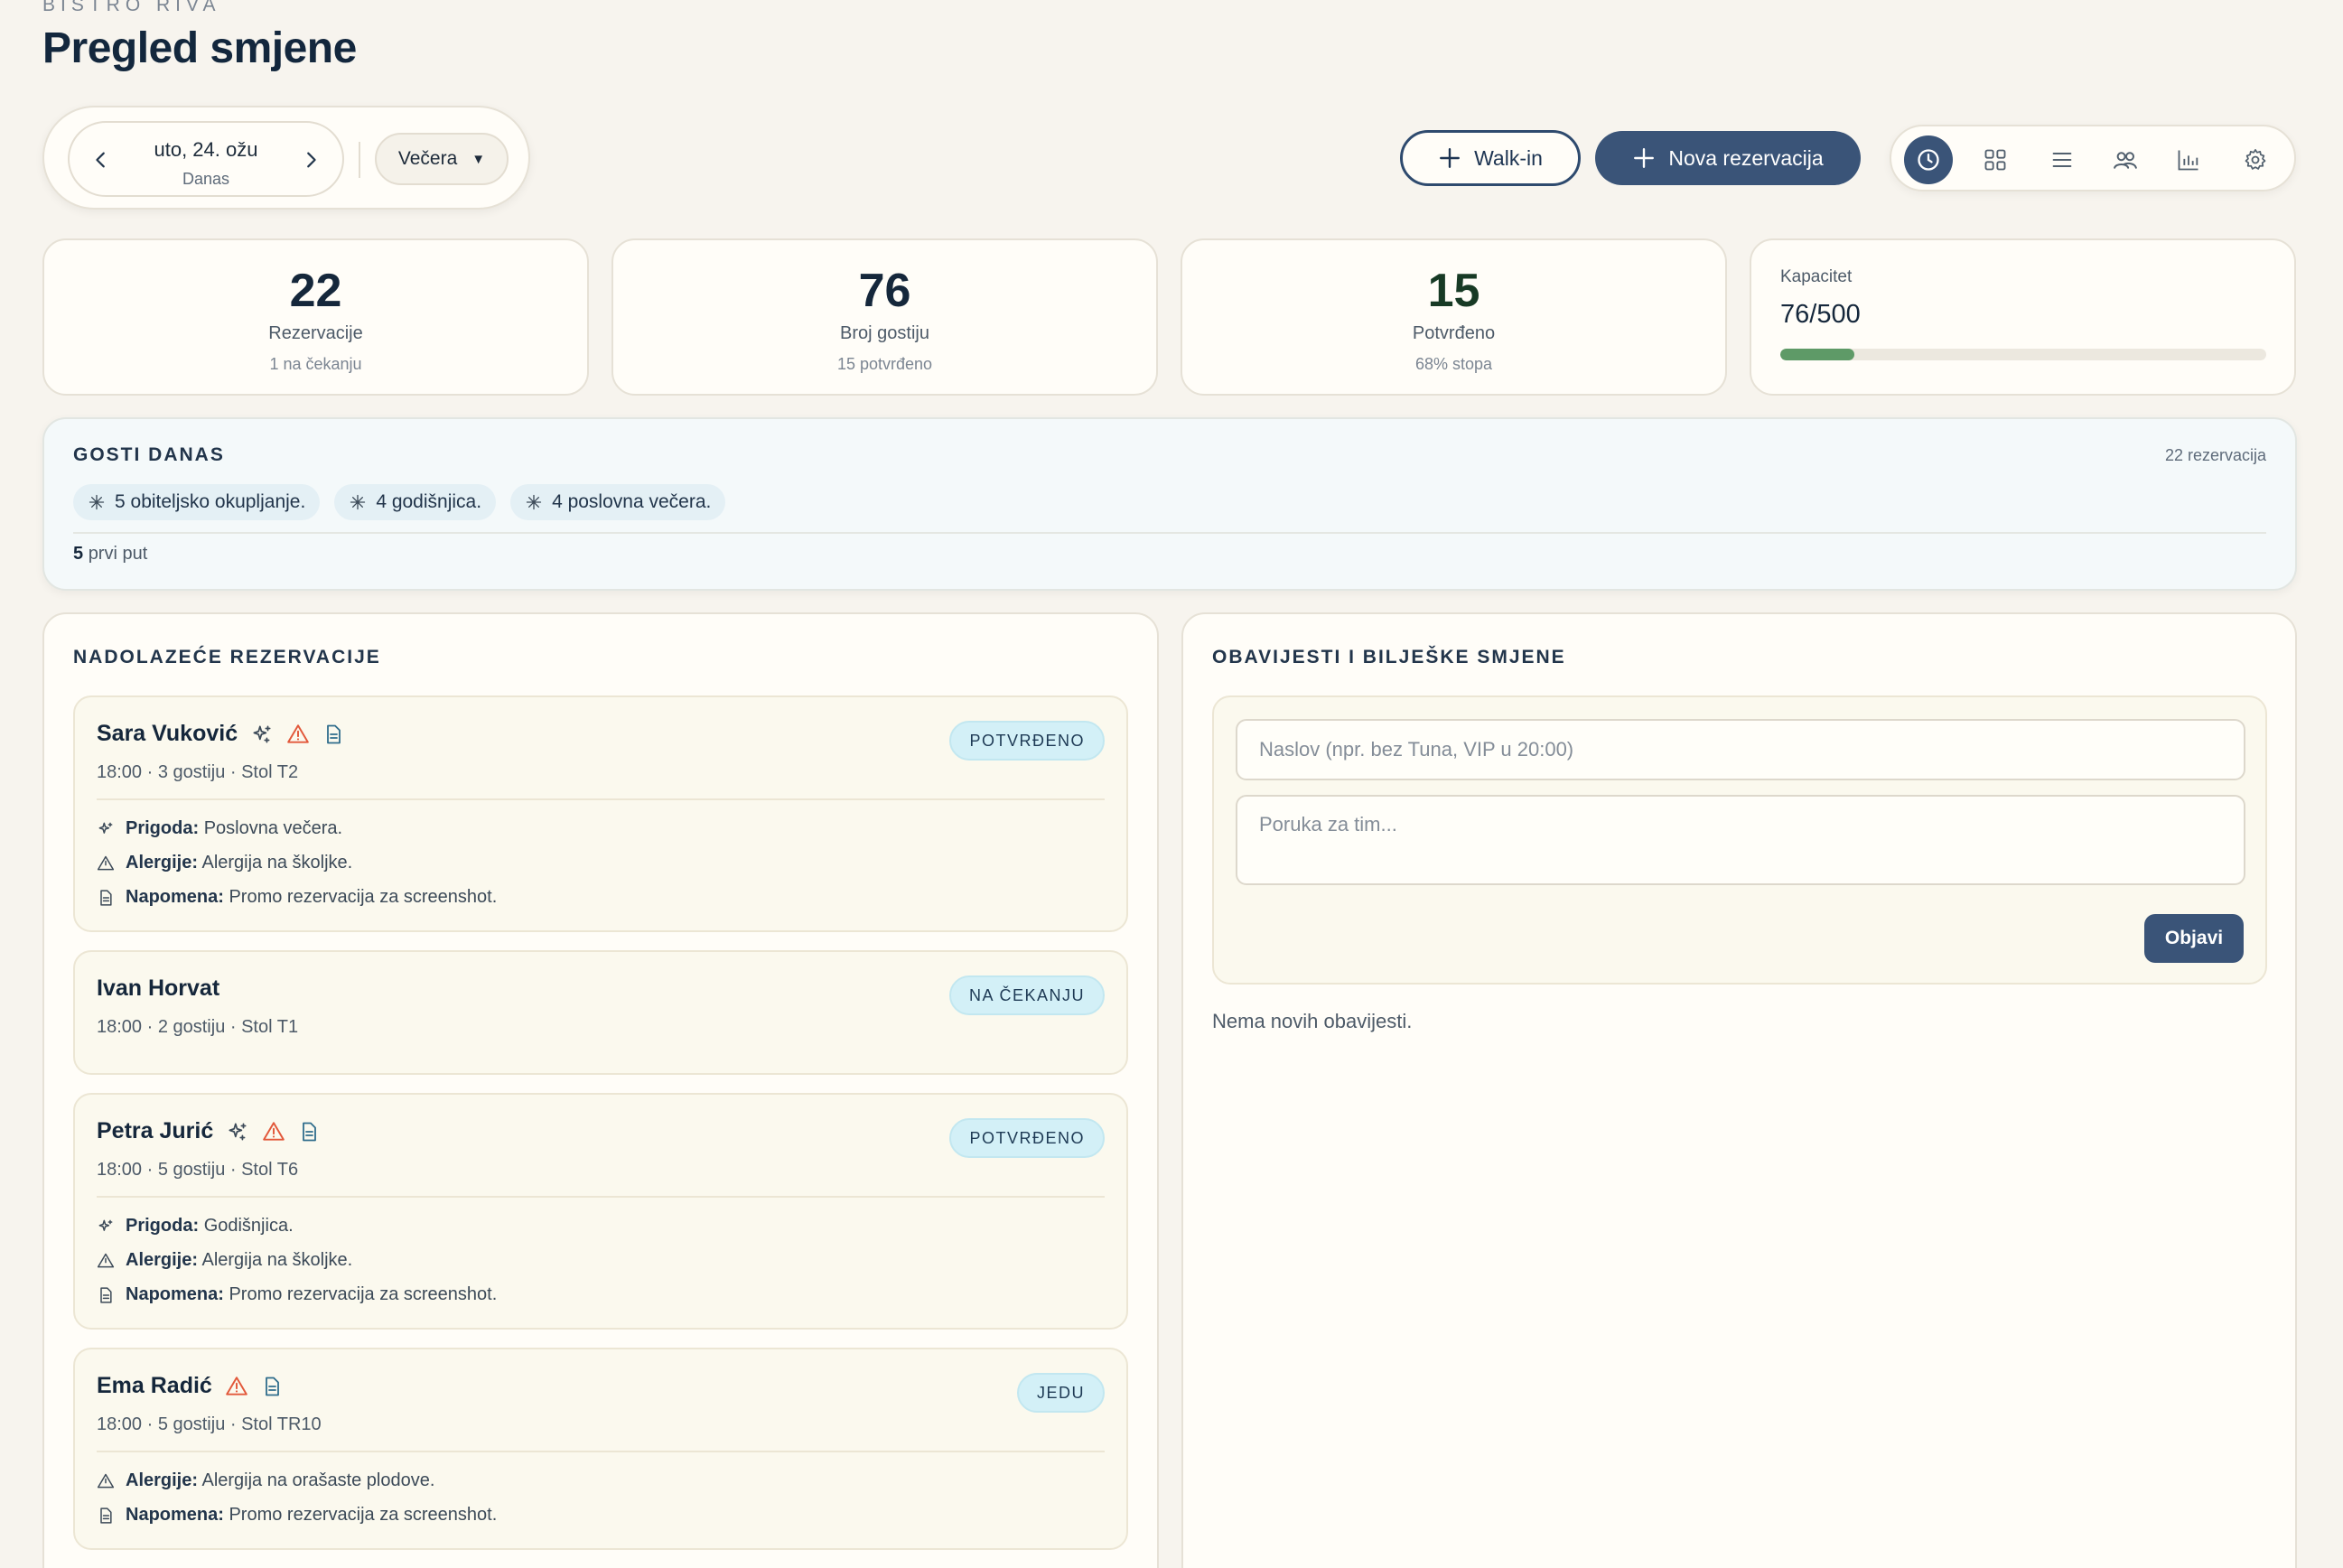 The width and height of the screenshot is (2343, 1568). I want to click on reservations-stat-card: 22 Rezervacije 1 na čekanju, so click(315, 317).